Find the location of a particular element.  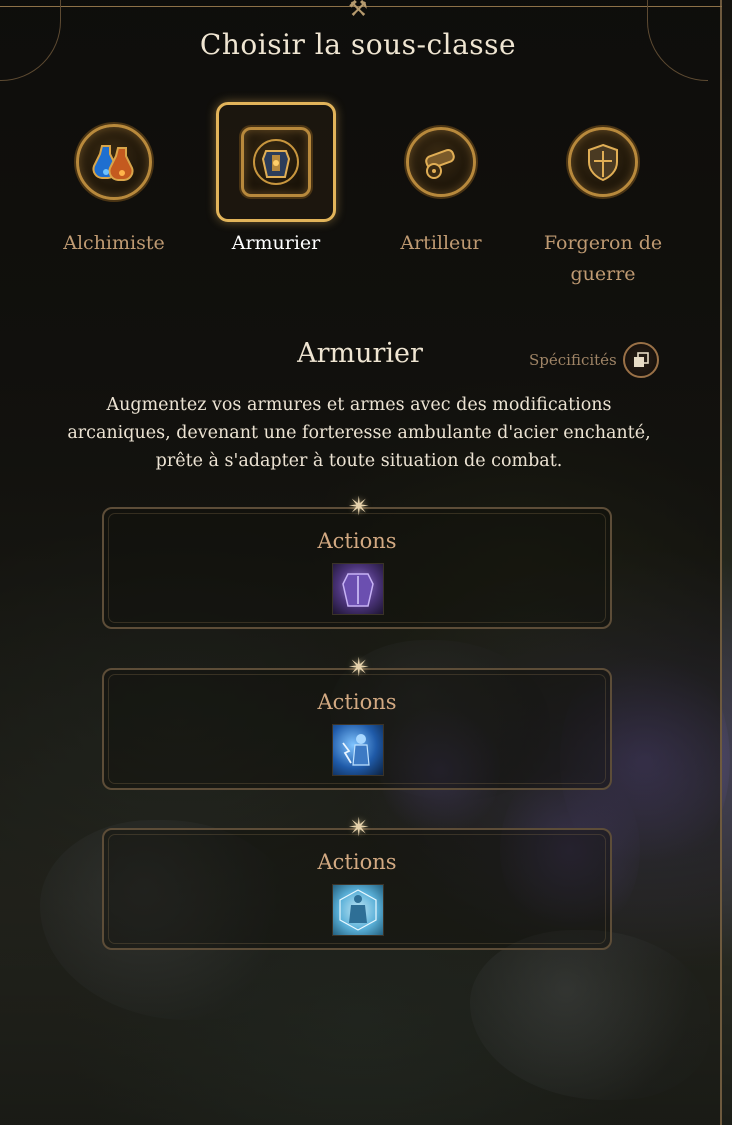

specifics-button is located at coordinates (640, 360).